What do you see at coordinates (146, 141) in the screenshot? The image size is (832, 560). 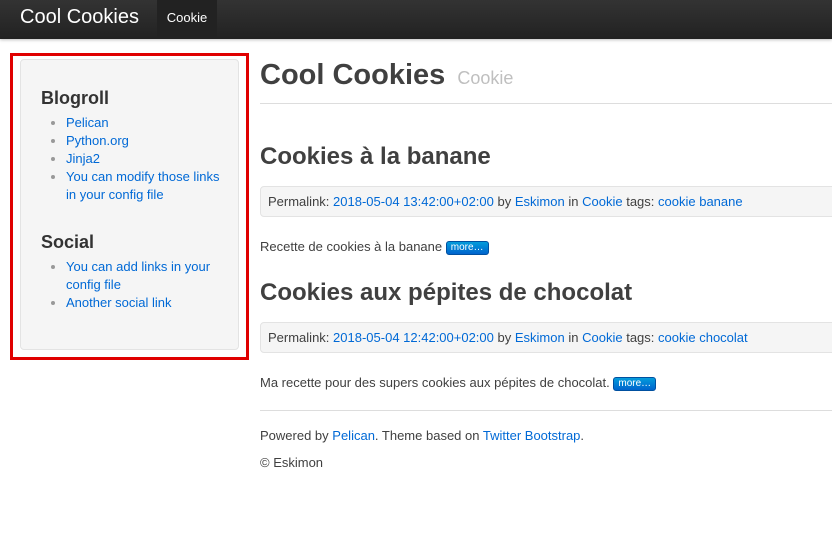 I see `list-item: Python.org` at bounding box center [146, 141].